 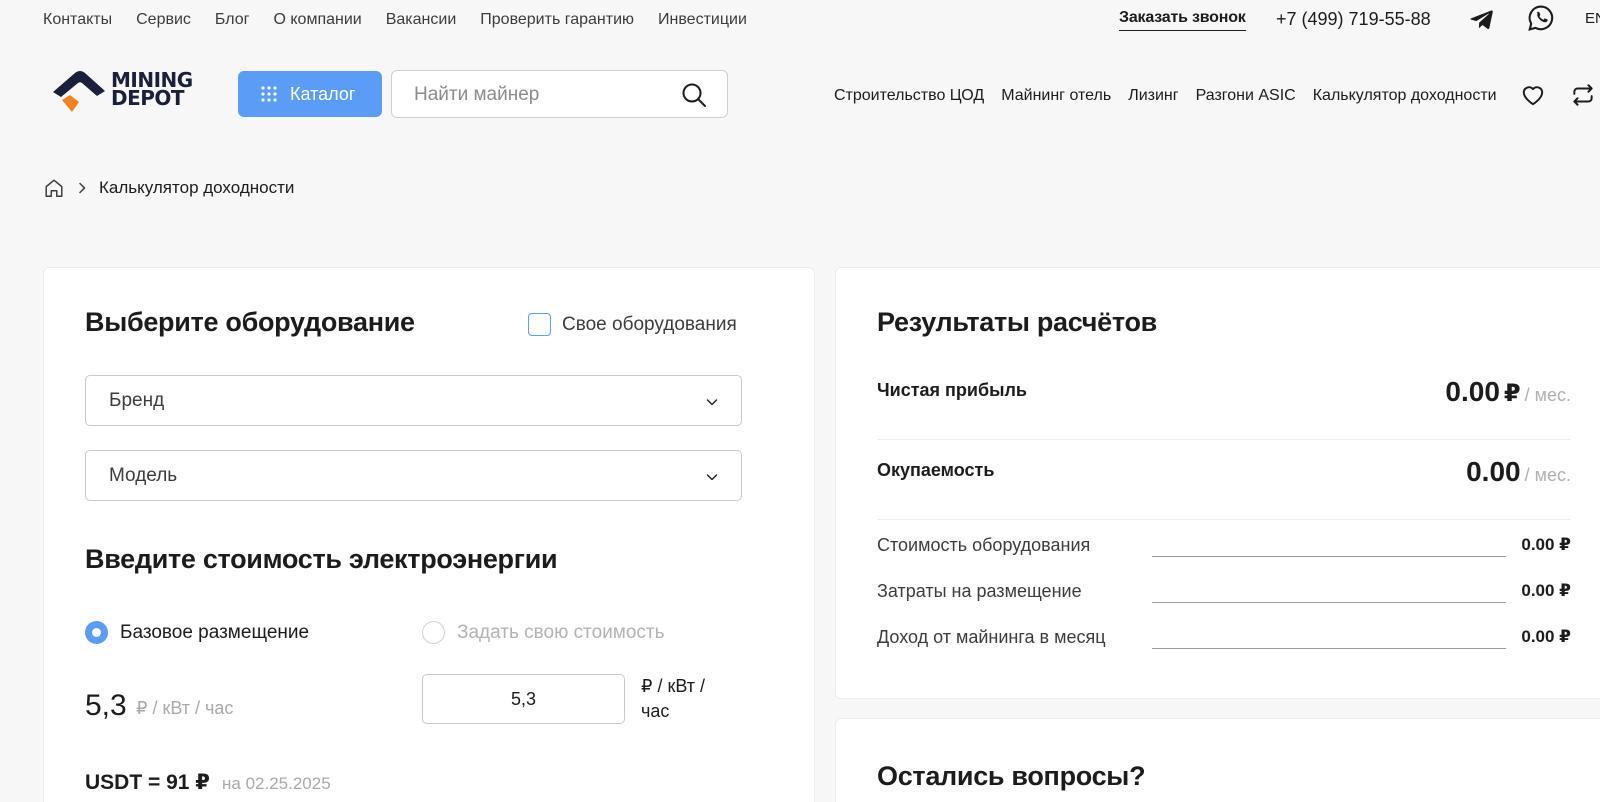 I want to click on equipment-title: Выберите оборудование, so click(x=250, y=322).